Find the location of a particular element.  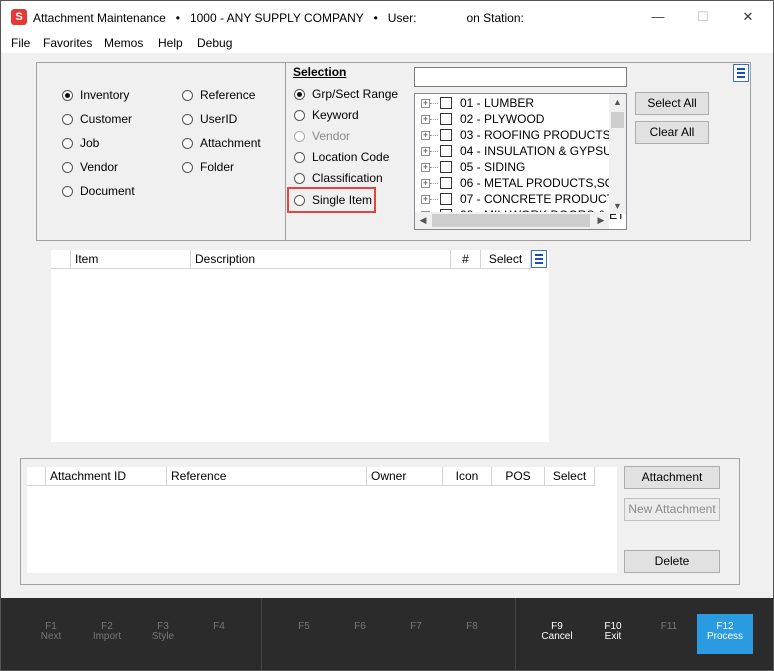

menu-debug: Debug is located at coordinates (214, 43).